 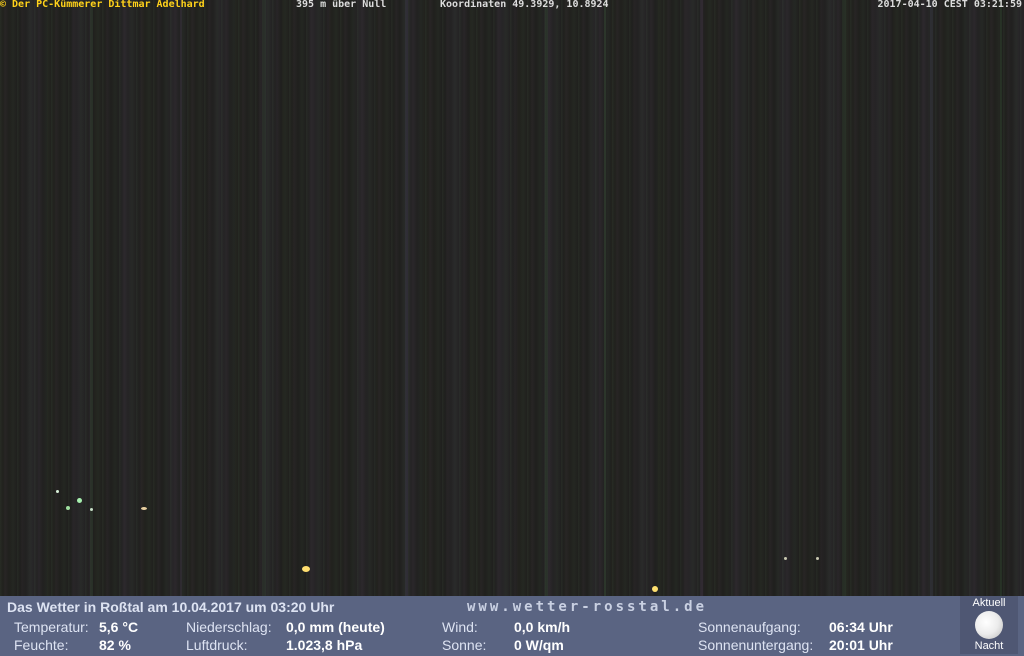 What do you see at coordinates (102, 5) in the screenshot?
I see `copyright-credit: © Der PC-Kümmerer Dittmar Adelhard` at bounding box center [102, 5].